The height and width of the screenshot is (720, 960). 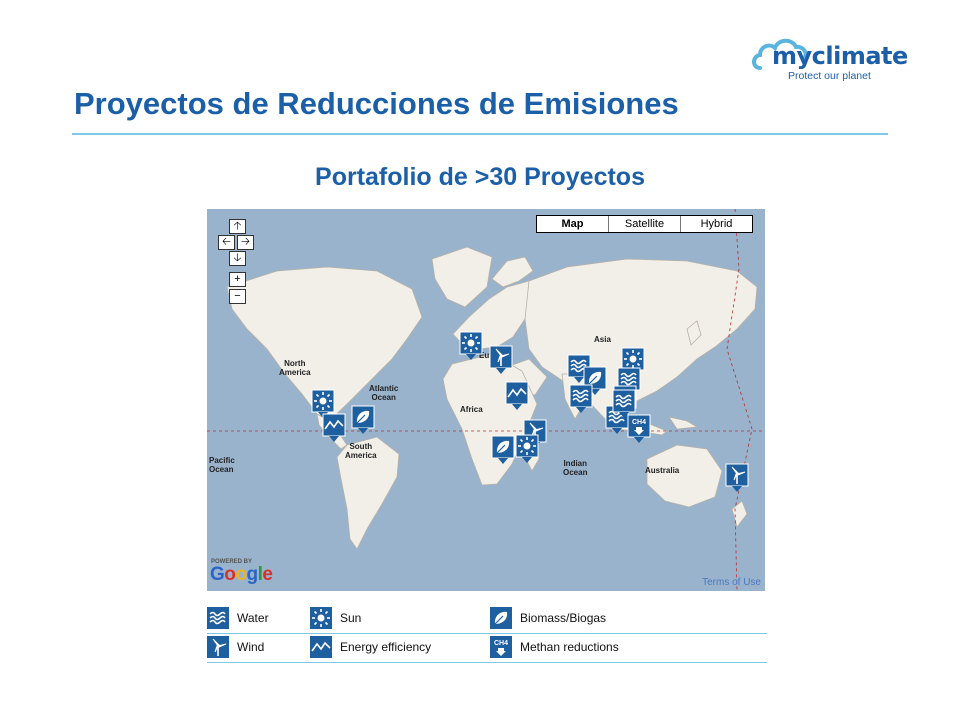 What do you see at coordinates (335, 618) in the screenshot?
I see `legend-item-sun: Sun` at bounding box center [335, 618].